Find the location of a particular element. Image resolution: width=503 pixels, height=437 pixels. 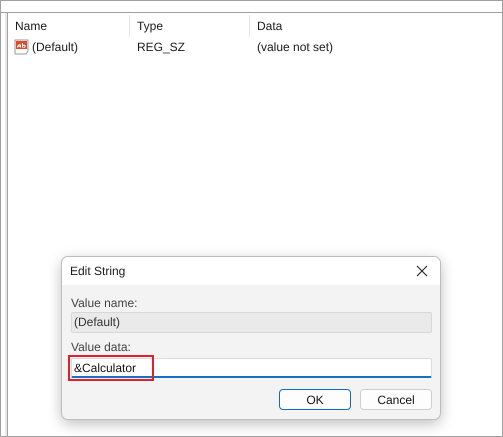

field-label: Value name: is located at coordinates (104, 304).